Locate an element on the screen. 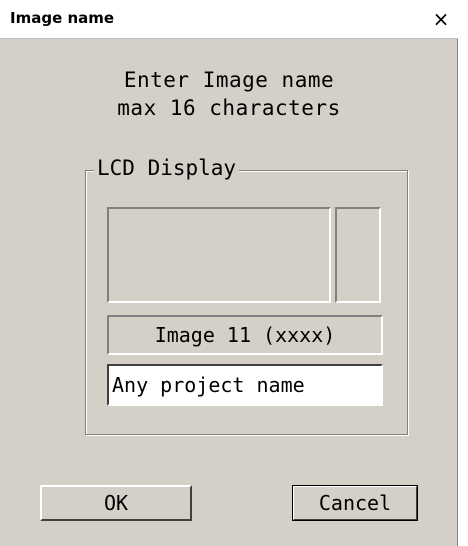  dialog-title: Image name is located at coordinates (62, 18).